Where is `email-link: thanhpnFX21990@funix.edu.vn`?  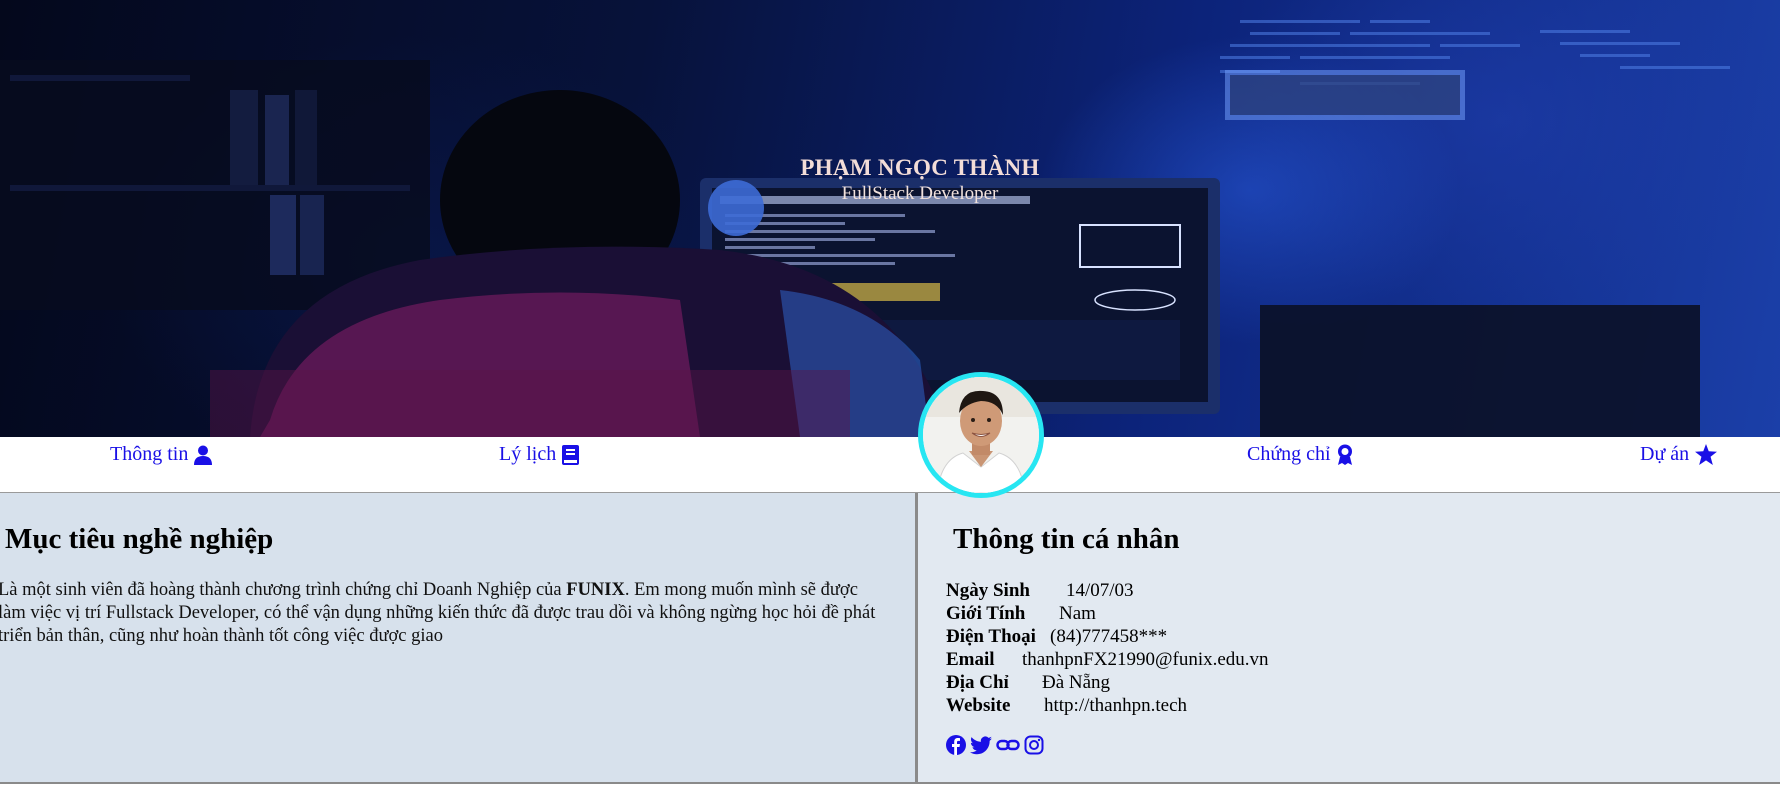 email-link: thanhpnFX21990@funix.edu.vn is located at coordinates (1145, 659).